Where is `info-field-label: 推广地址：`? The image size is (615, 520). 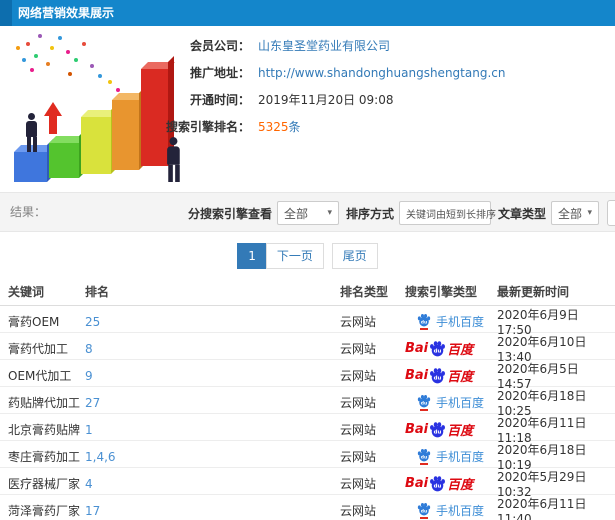 info-field-label: 推广地址： is located at coordinates (219, 73).